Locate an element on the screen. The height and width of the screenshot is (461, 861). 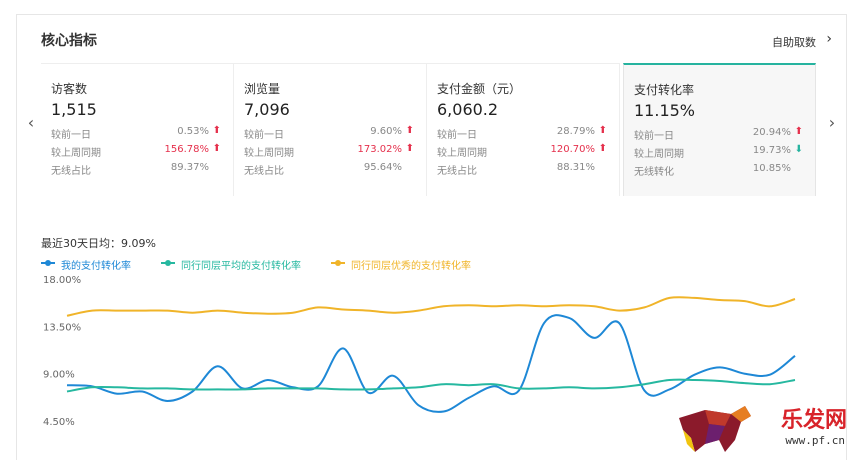
bull-logo-icon is located at coordinates (715, 427).